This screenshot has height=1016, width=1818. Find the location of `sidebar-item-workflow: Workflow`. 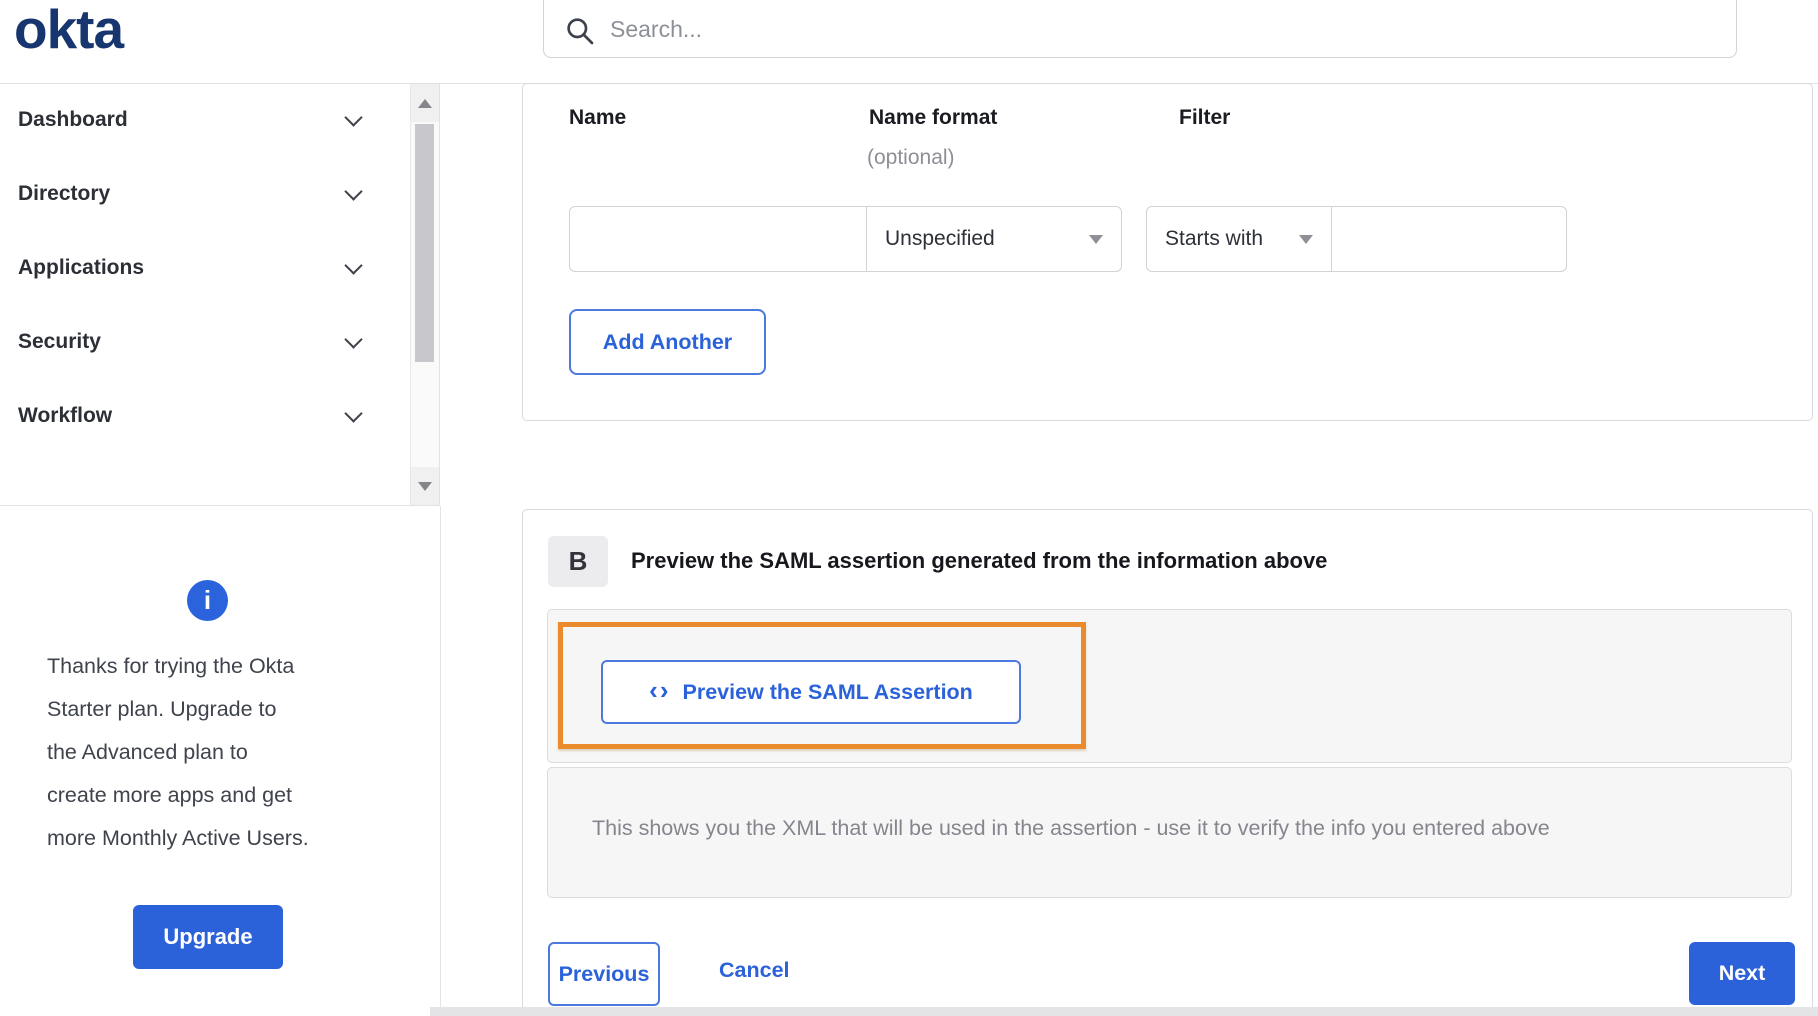

sidebar-item-workflow: Workflow is located at coordinates (204, 416).